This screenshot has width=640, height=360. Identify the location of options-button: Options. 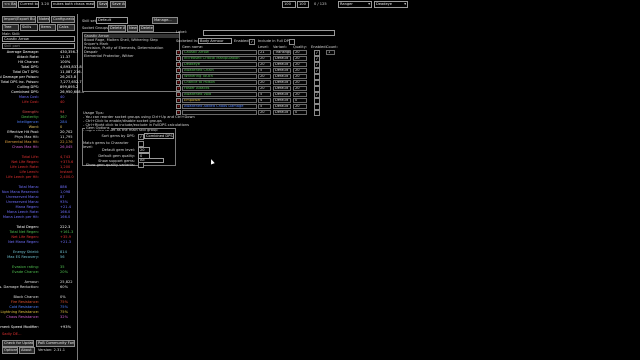
(10, 350).